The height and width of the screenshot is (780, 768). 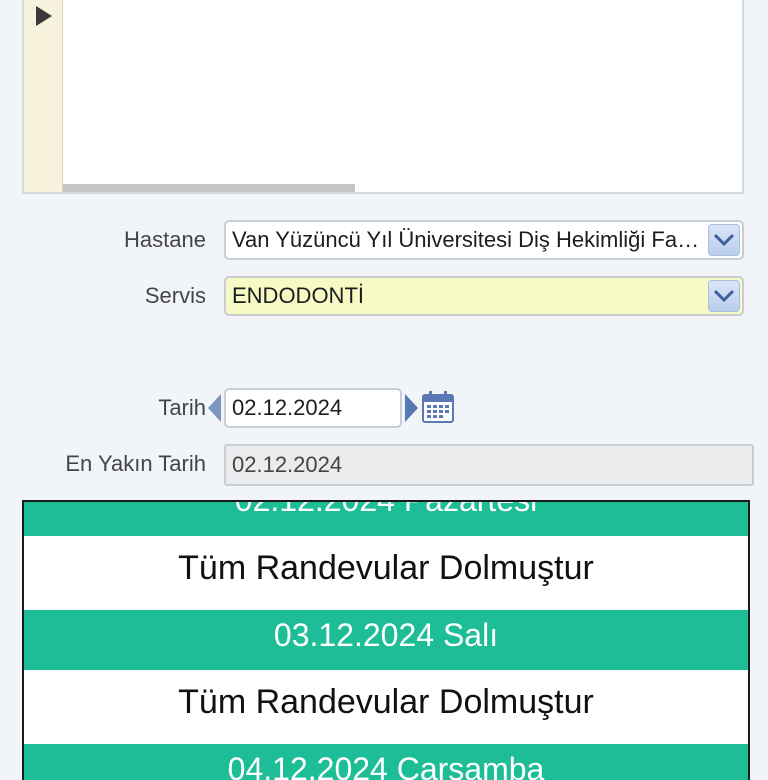 I want to click on day-header: 03.12.2024 Salı, so click(x=386, y=640).